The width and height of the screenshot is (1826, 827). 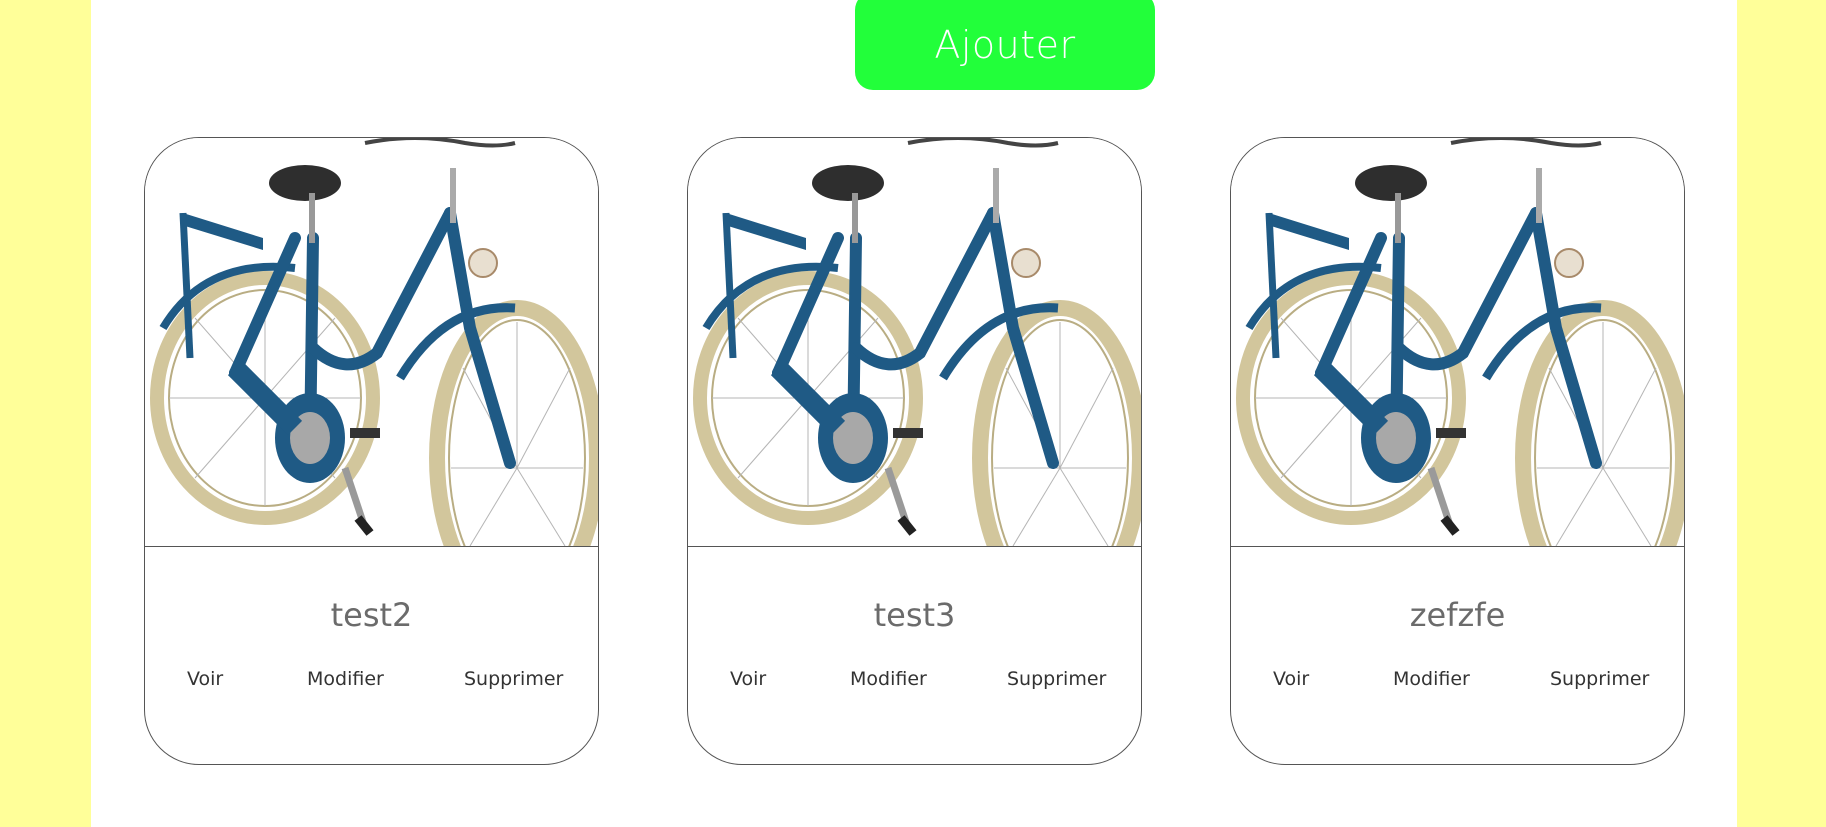 I want to click on add-button: Ajouter, so click(x=1005, y=45).